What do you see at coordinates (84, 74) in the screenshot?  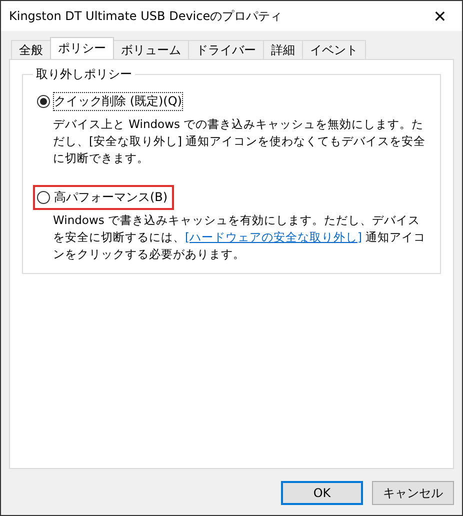 I see `group-title: 取り外しポリシー` at bounding box center [84, 74].